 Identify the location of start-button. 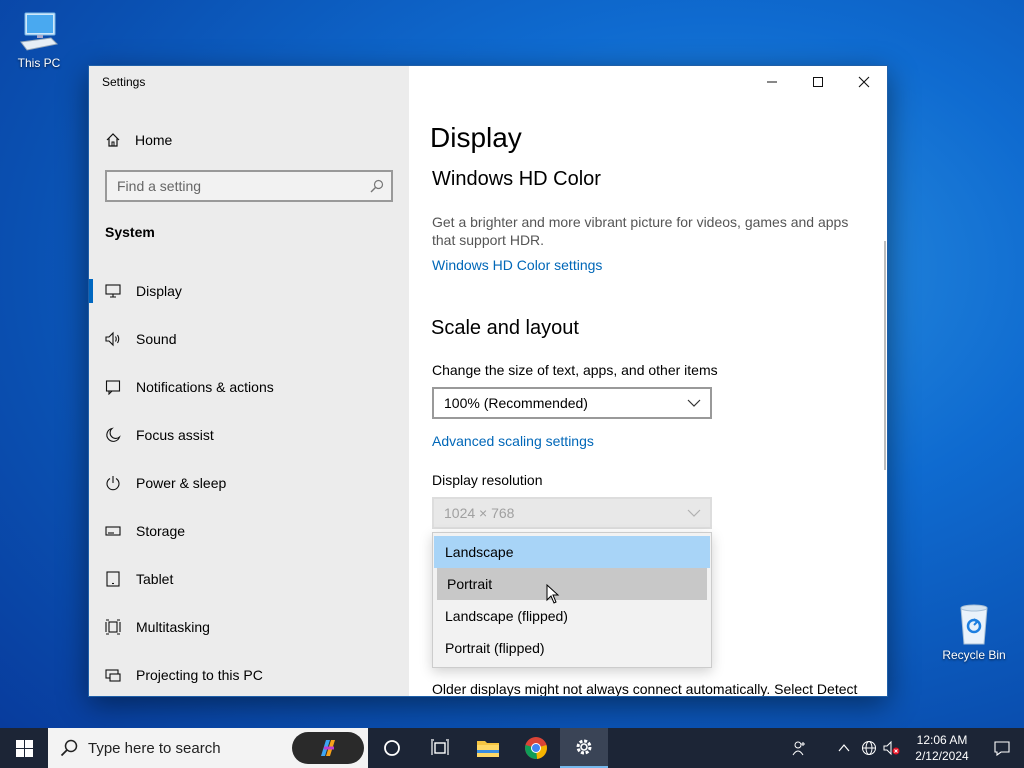
(24, 748).